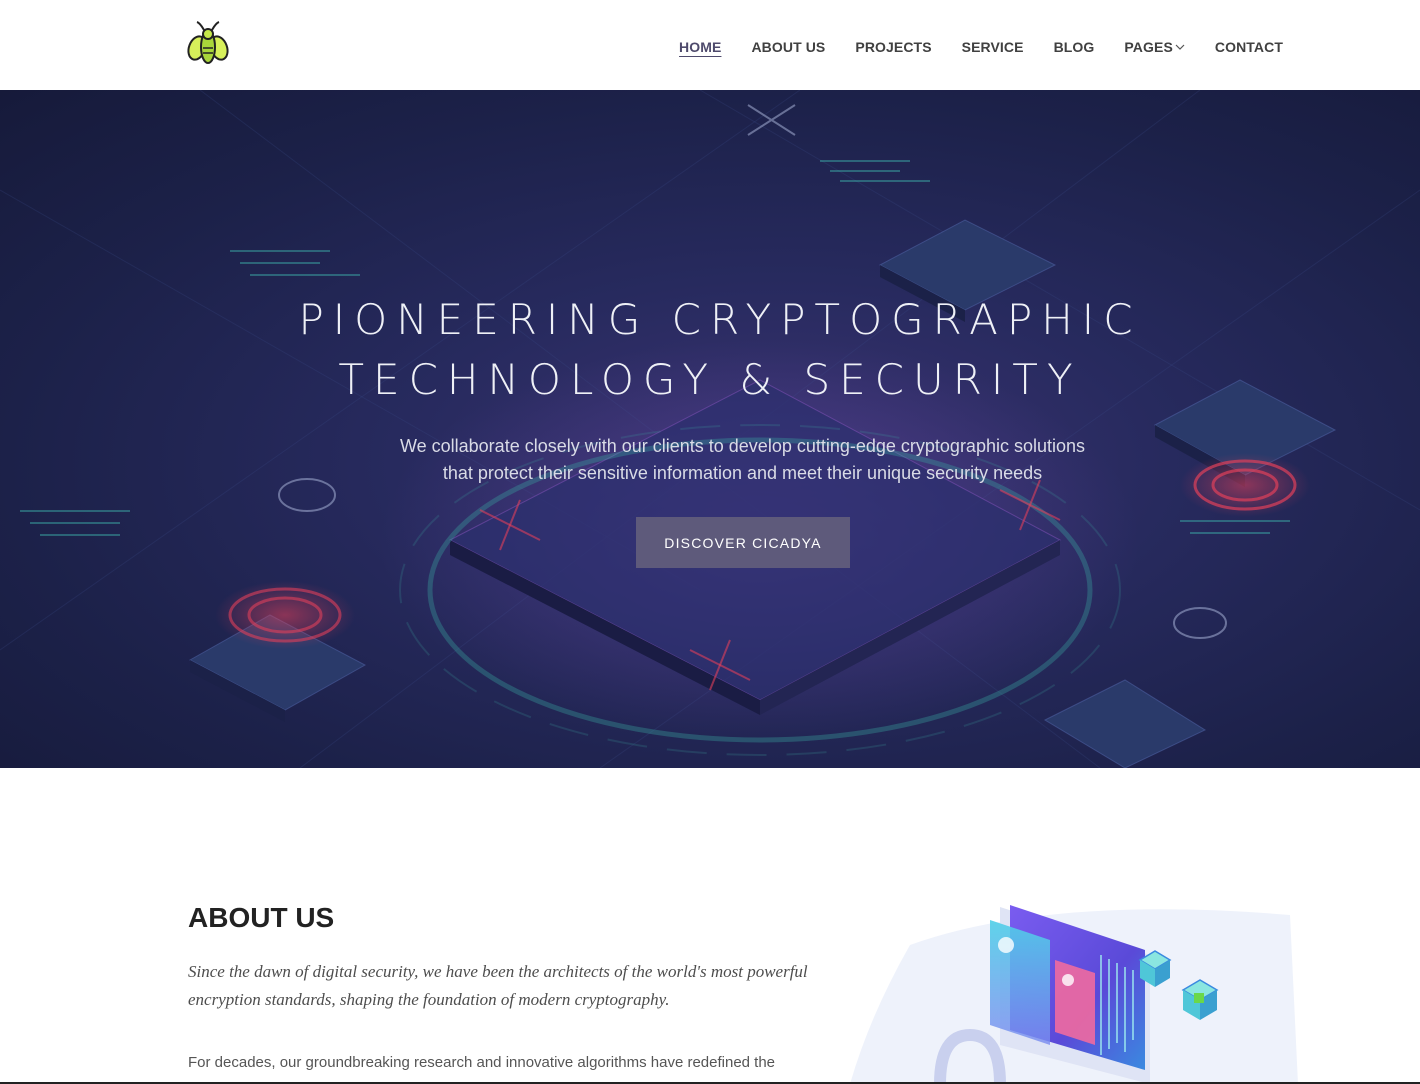  I want to click on discover-cta-button: DISCOVER CICADYA, so click(743, 542).